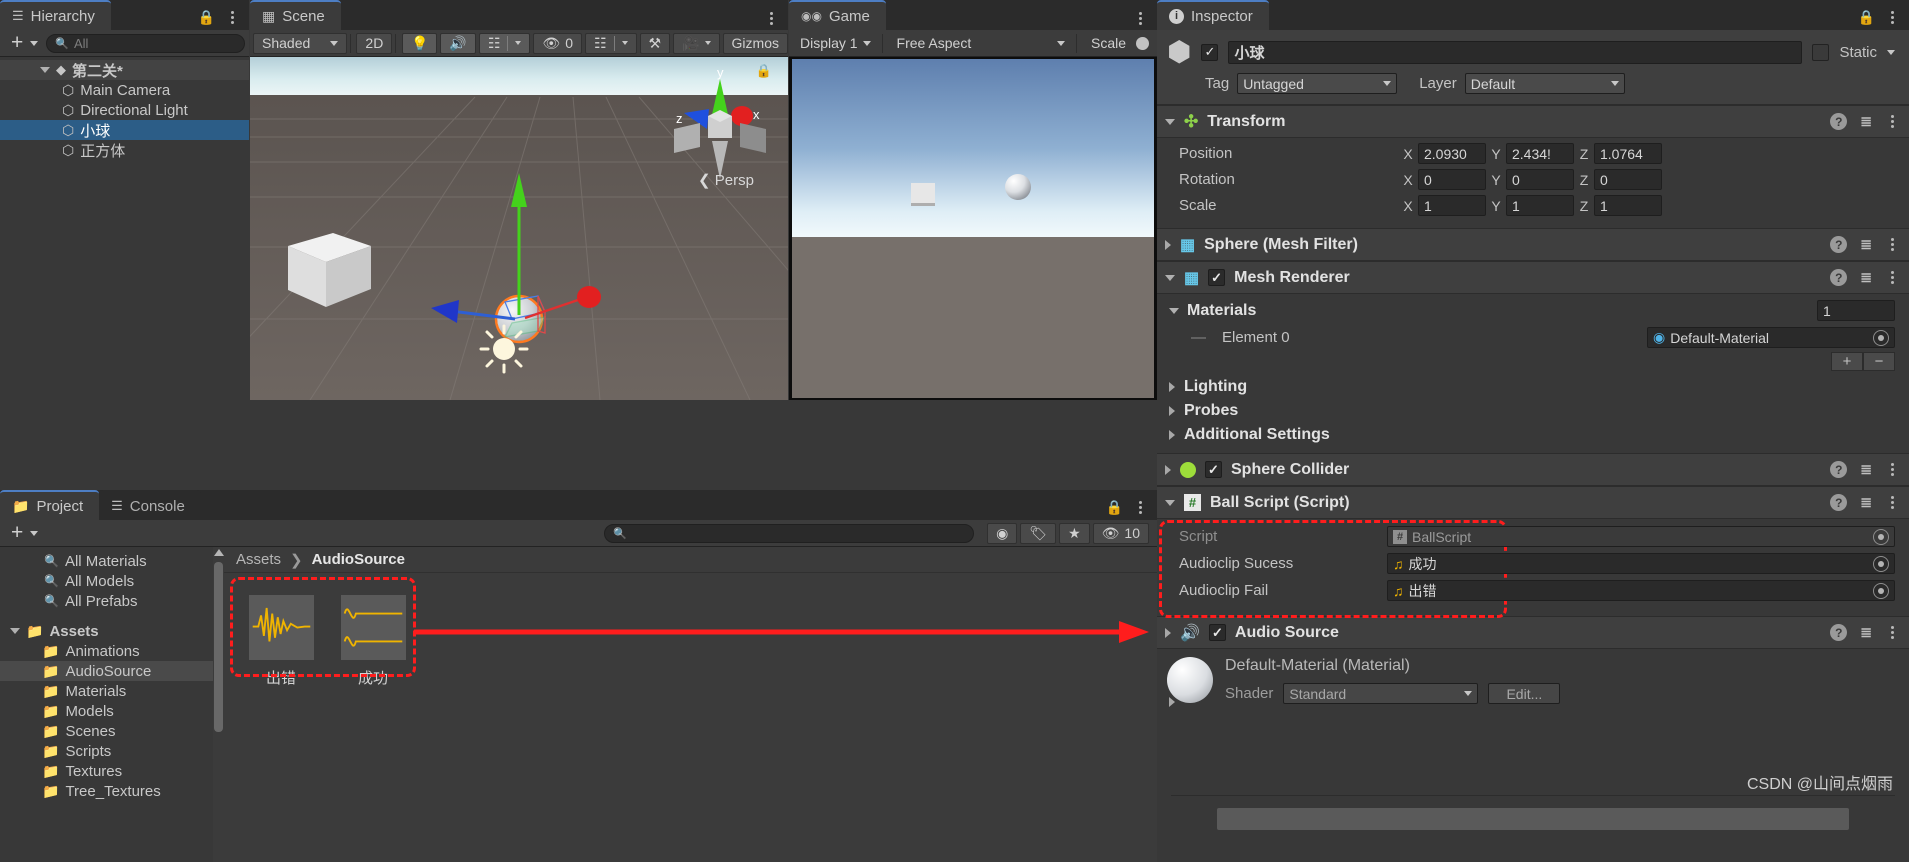 This screenshot has width=1909, height=862. Describe the element at coordinates (1540, 179) in the screenshot. I see `transform-rotation-y-input: 0` at that location.